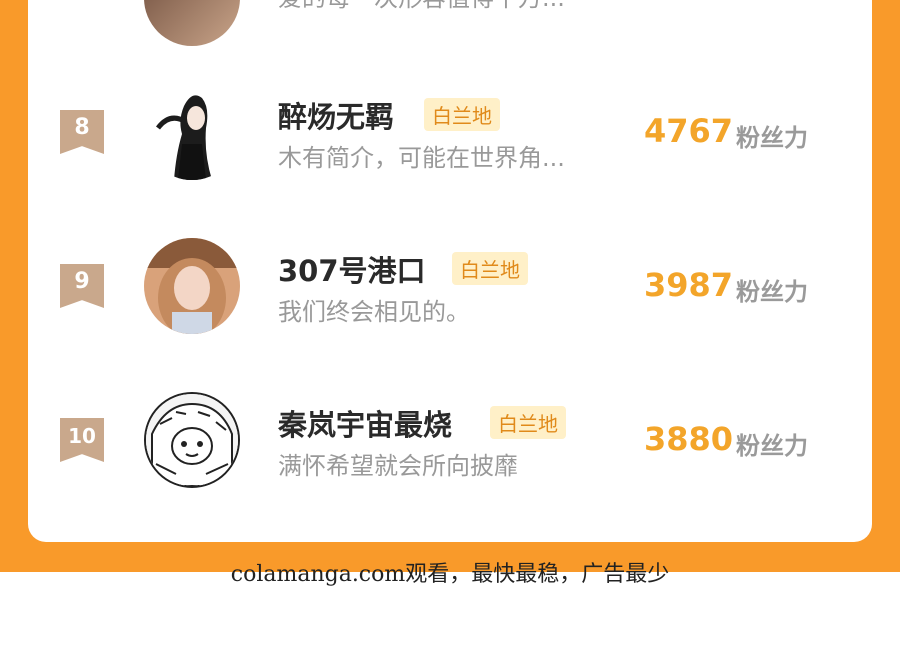 This screenshot has width=900, height=666. Describe the element at coordinates (82, 286) in the screenshot. I see `rank-badge-icon: 9` at that location.